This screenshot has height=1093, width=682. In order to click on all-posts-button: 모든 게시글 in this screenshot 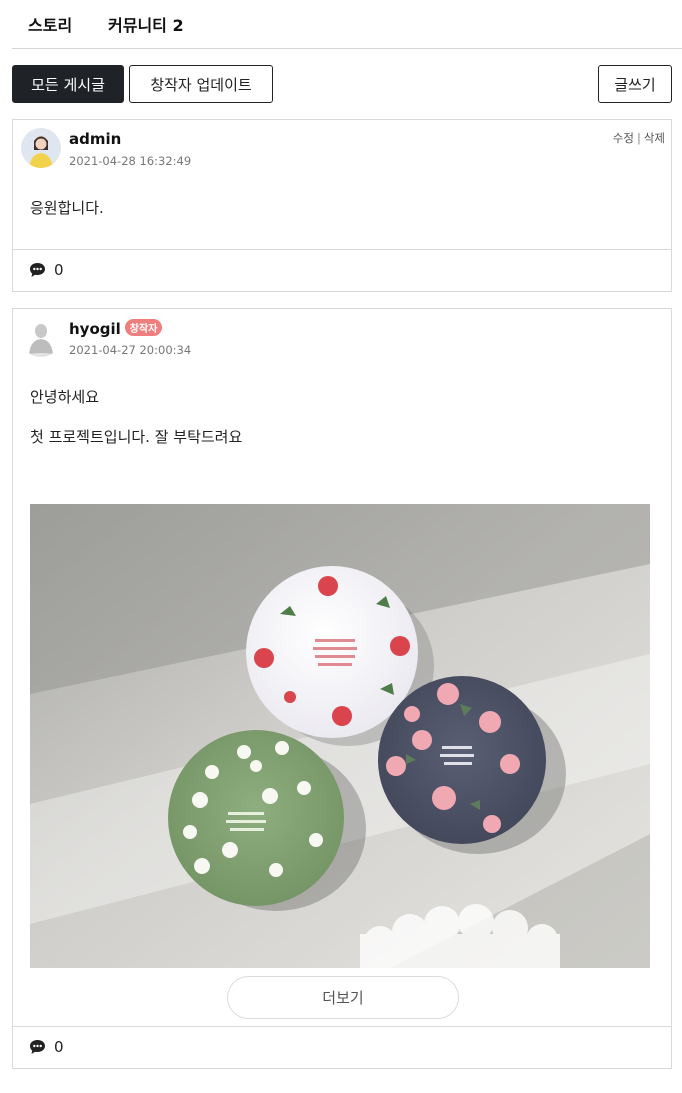, I will do `click(68, 84)`.